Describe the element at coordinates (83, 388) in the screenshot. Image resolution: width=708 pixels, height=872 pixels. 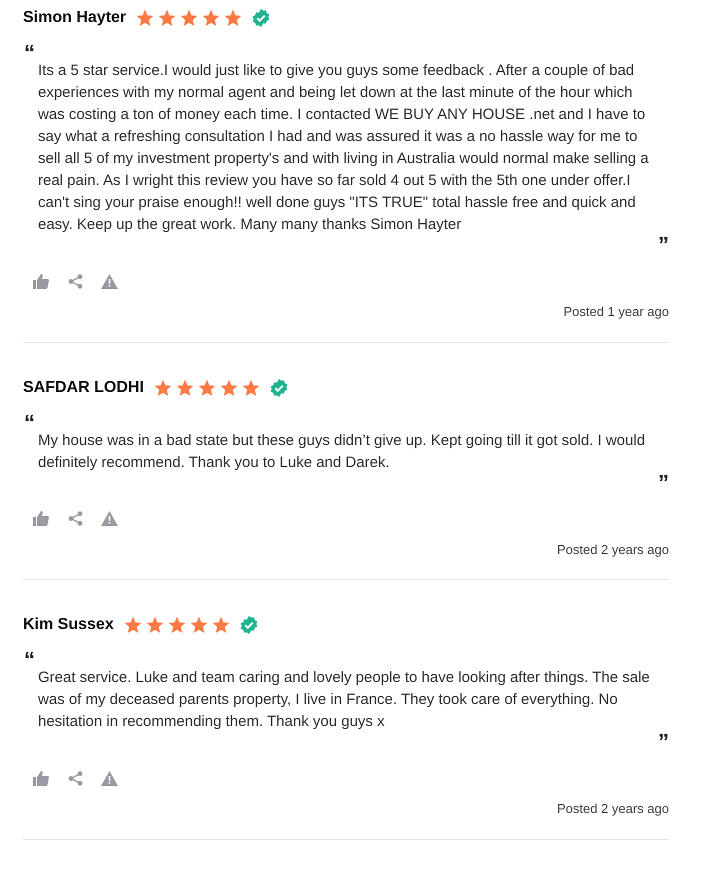
I see `reviewer-name: SAFDAR LODHI` at that location.